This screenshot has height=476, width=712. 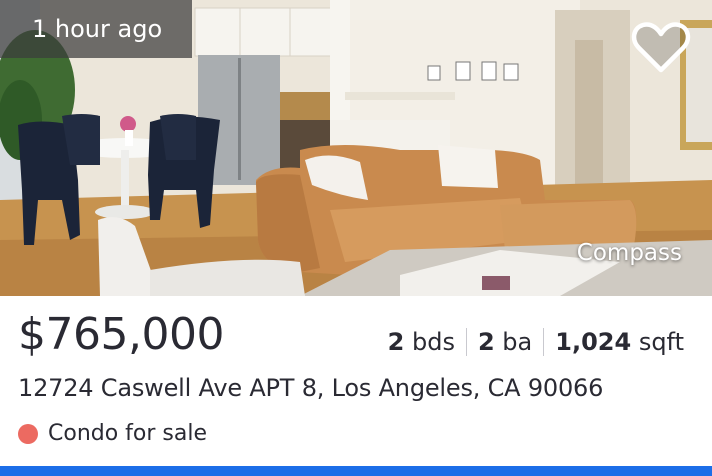 What do you see at coordinates (396, 342) in the screenshot?
I see `beds-value: 2` at bounding box center [396, 342].